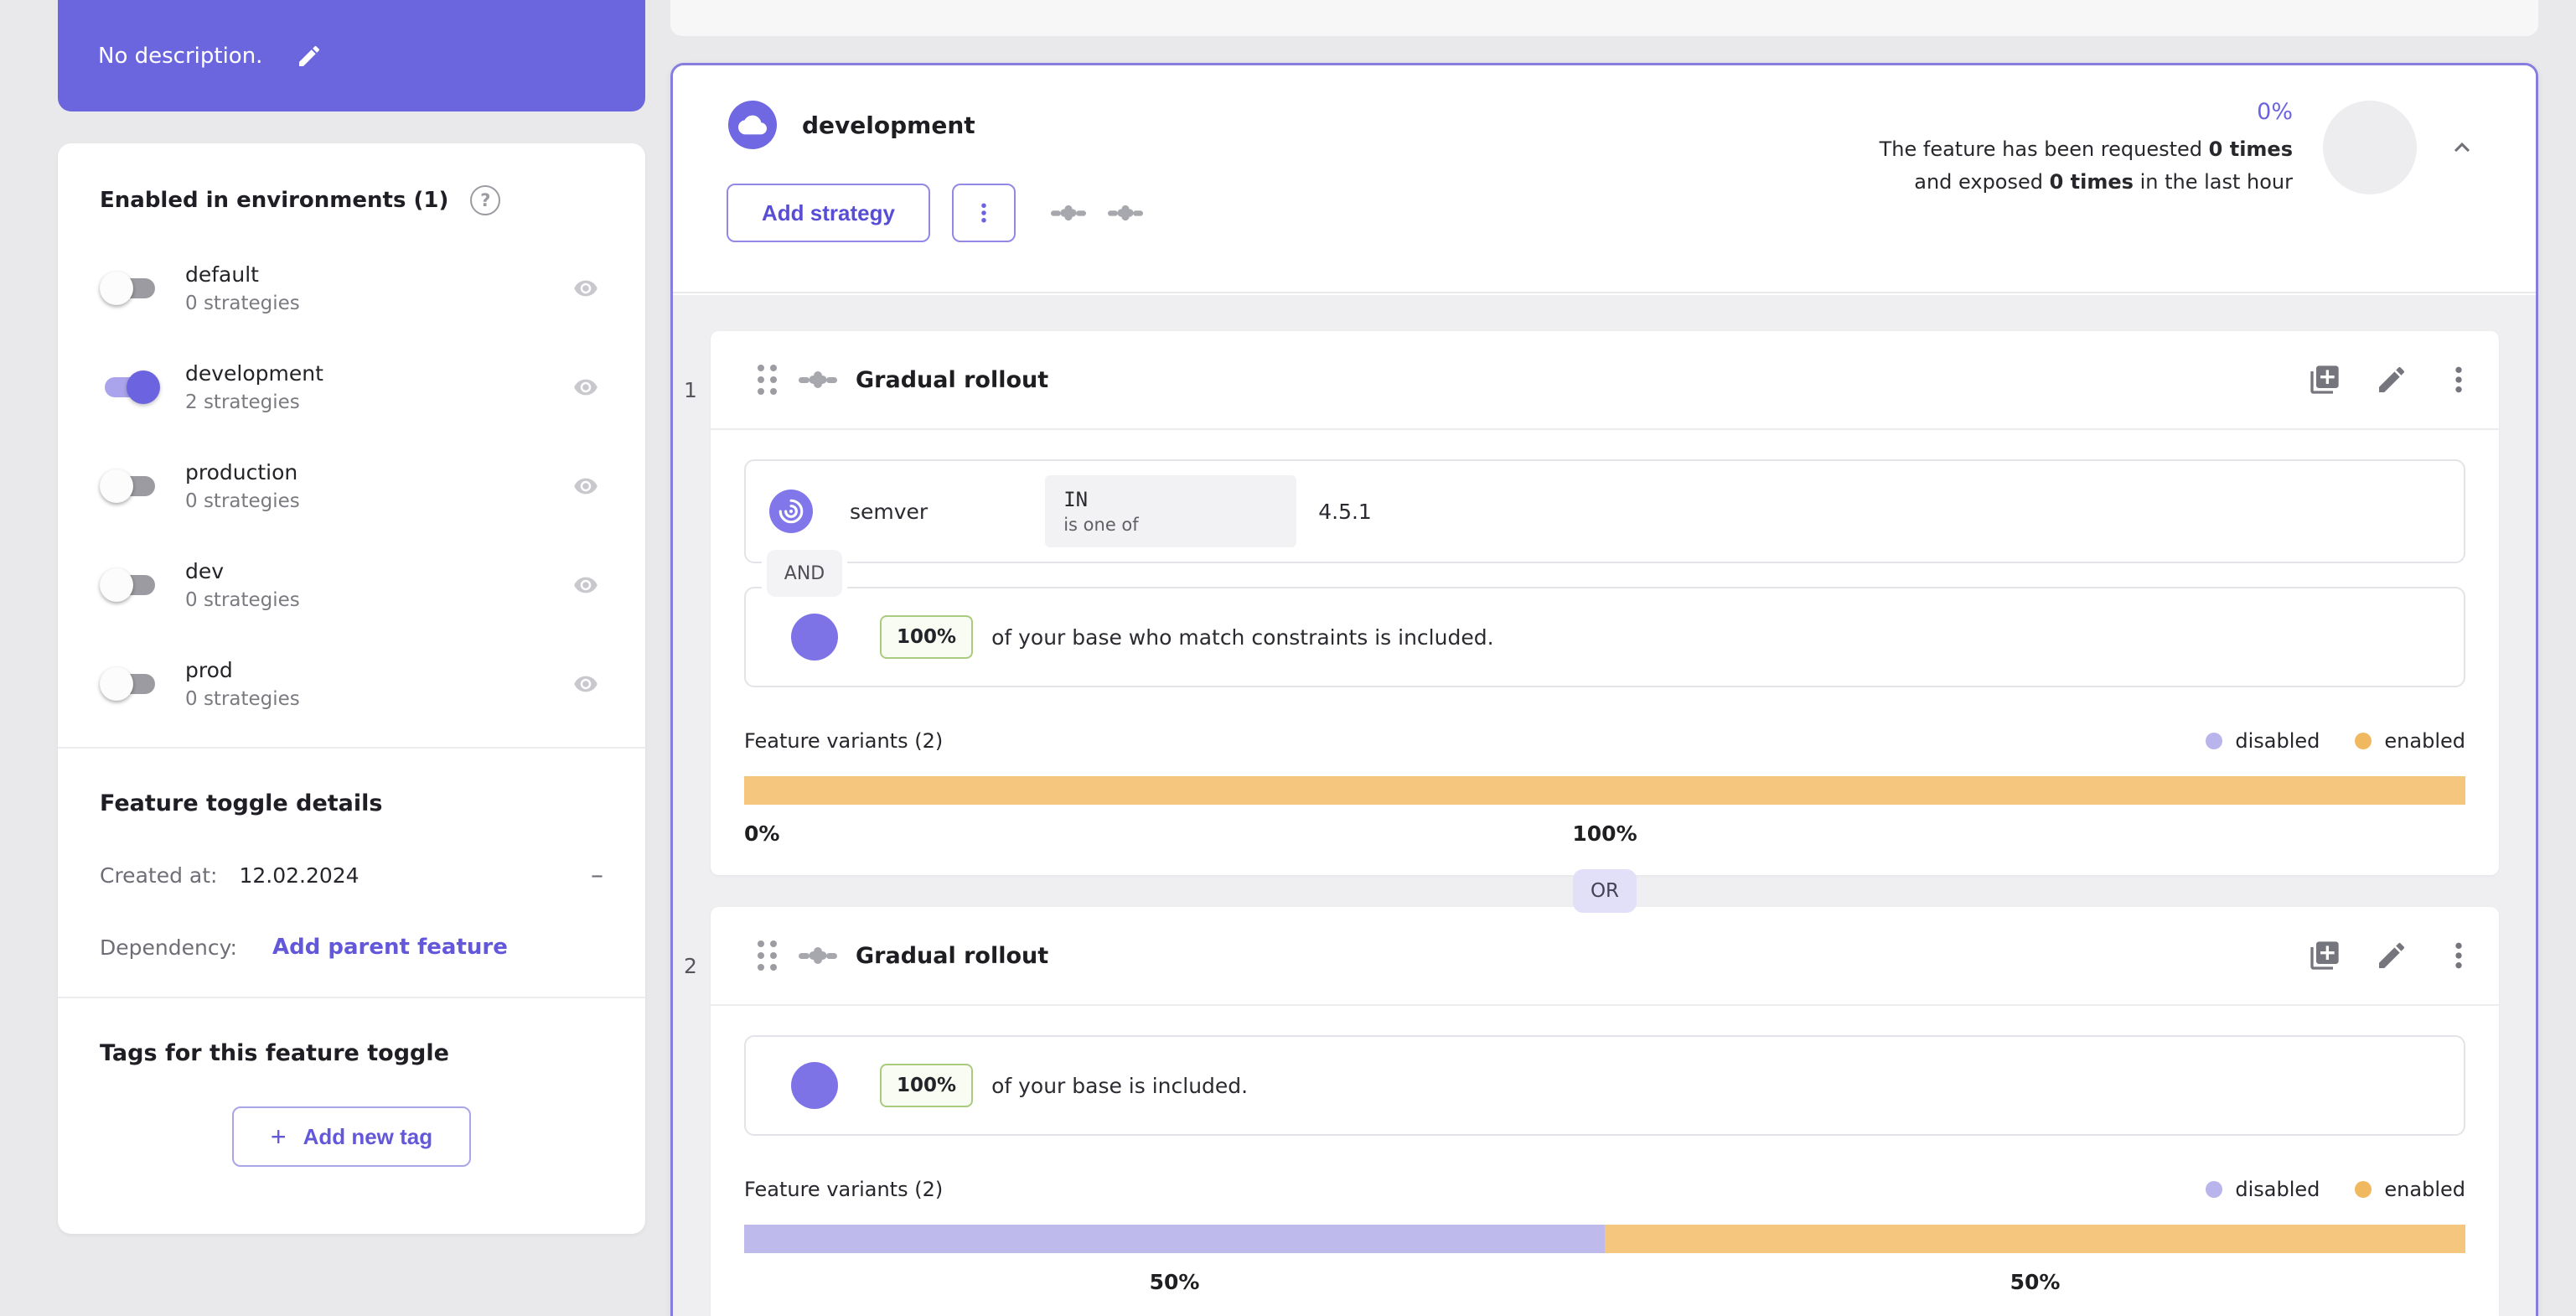 The height and width of the screenshot is (1316, 2576). I want to click on created-at-label: Created at:, so click(159, 875).